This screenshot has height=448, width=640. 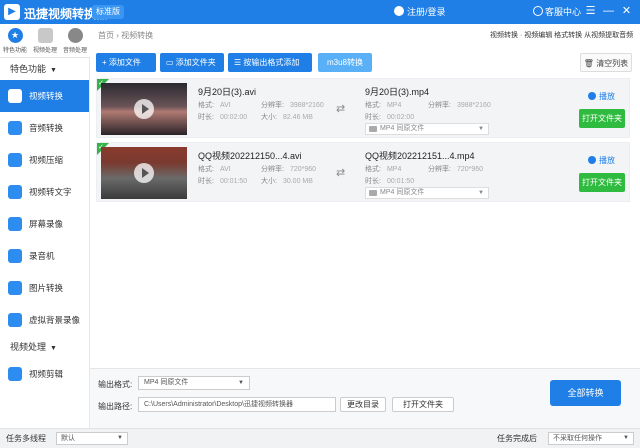 What do you see at coordinates (423, 404) in the screenshot?
I see `open-output-folder-button: 打开文件夹` at bounding box center [423, 404].